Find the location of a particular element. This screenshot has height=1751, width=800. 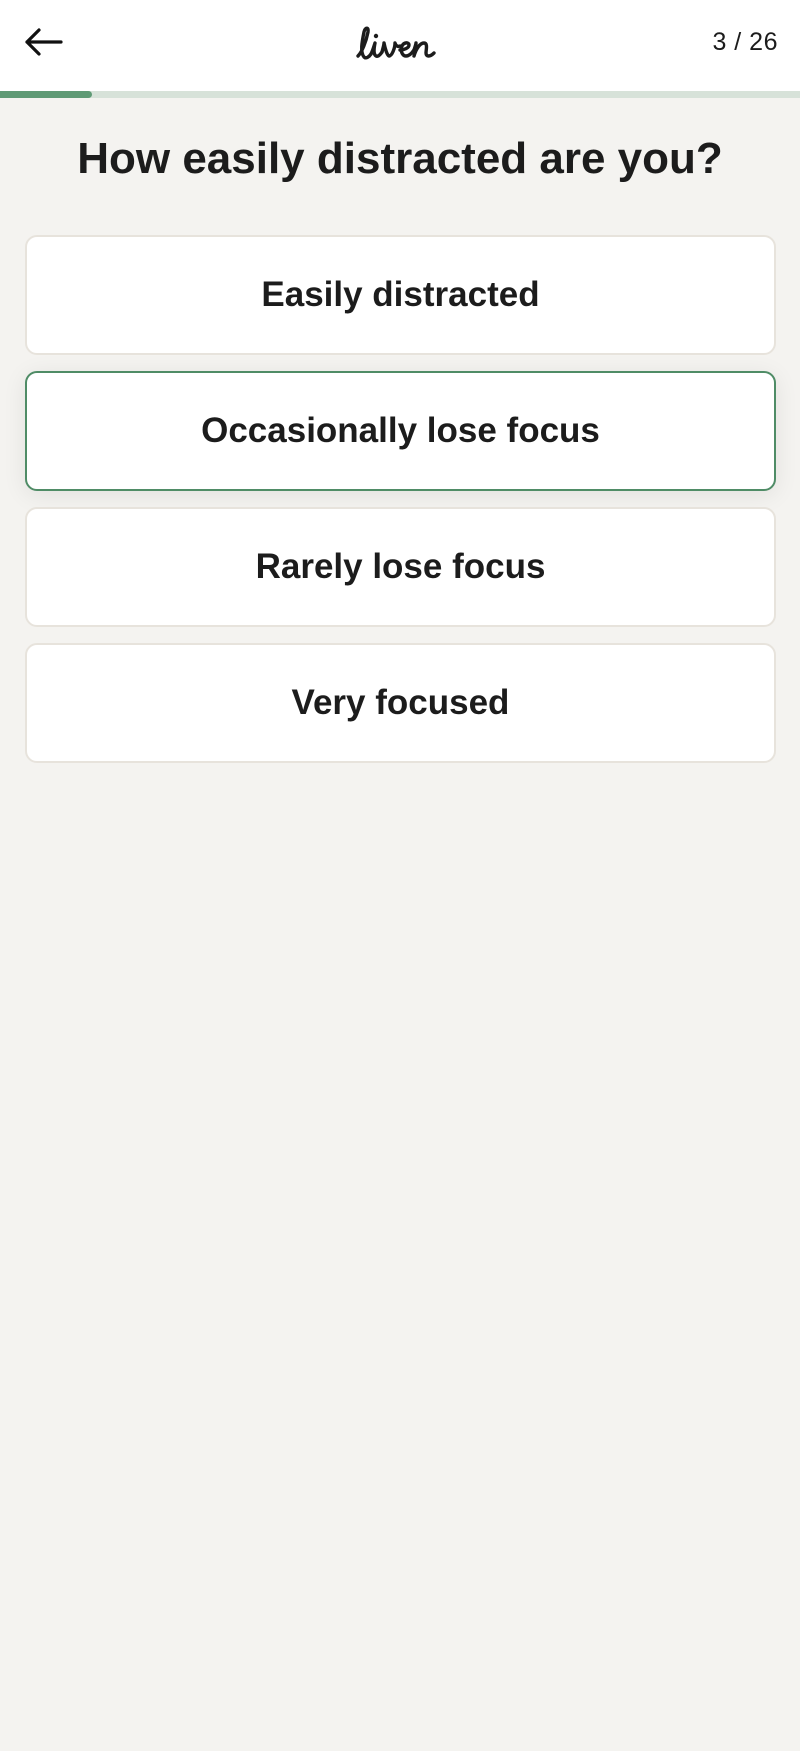

option-label: Rarely lose focus is located at coordinates (400, 566).